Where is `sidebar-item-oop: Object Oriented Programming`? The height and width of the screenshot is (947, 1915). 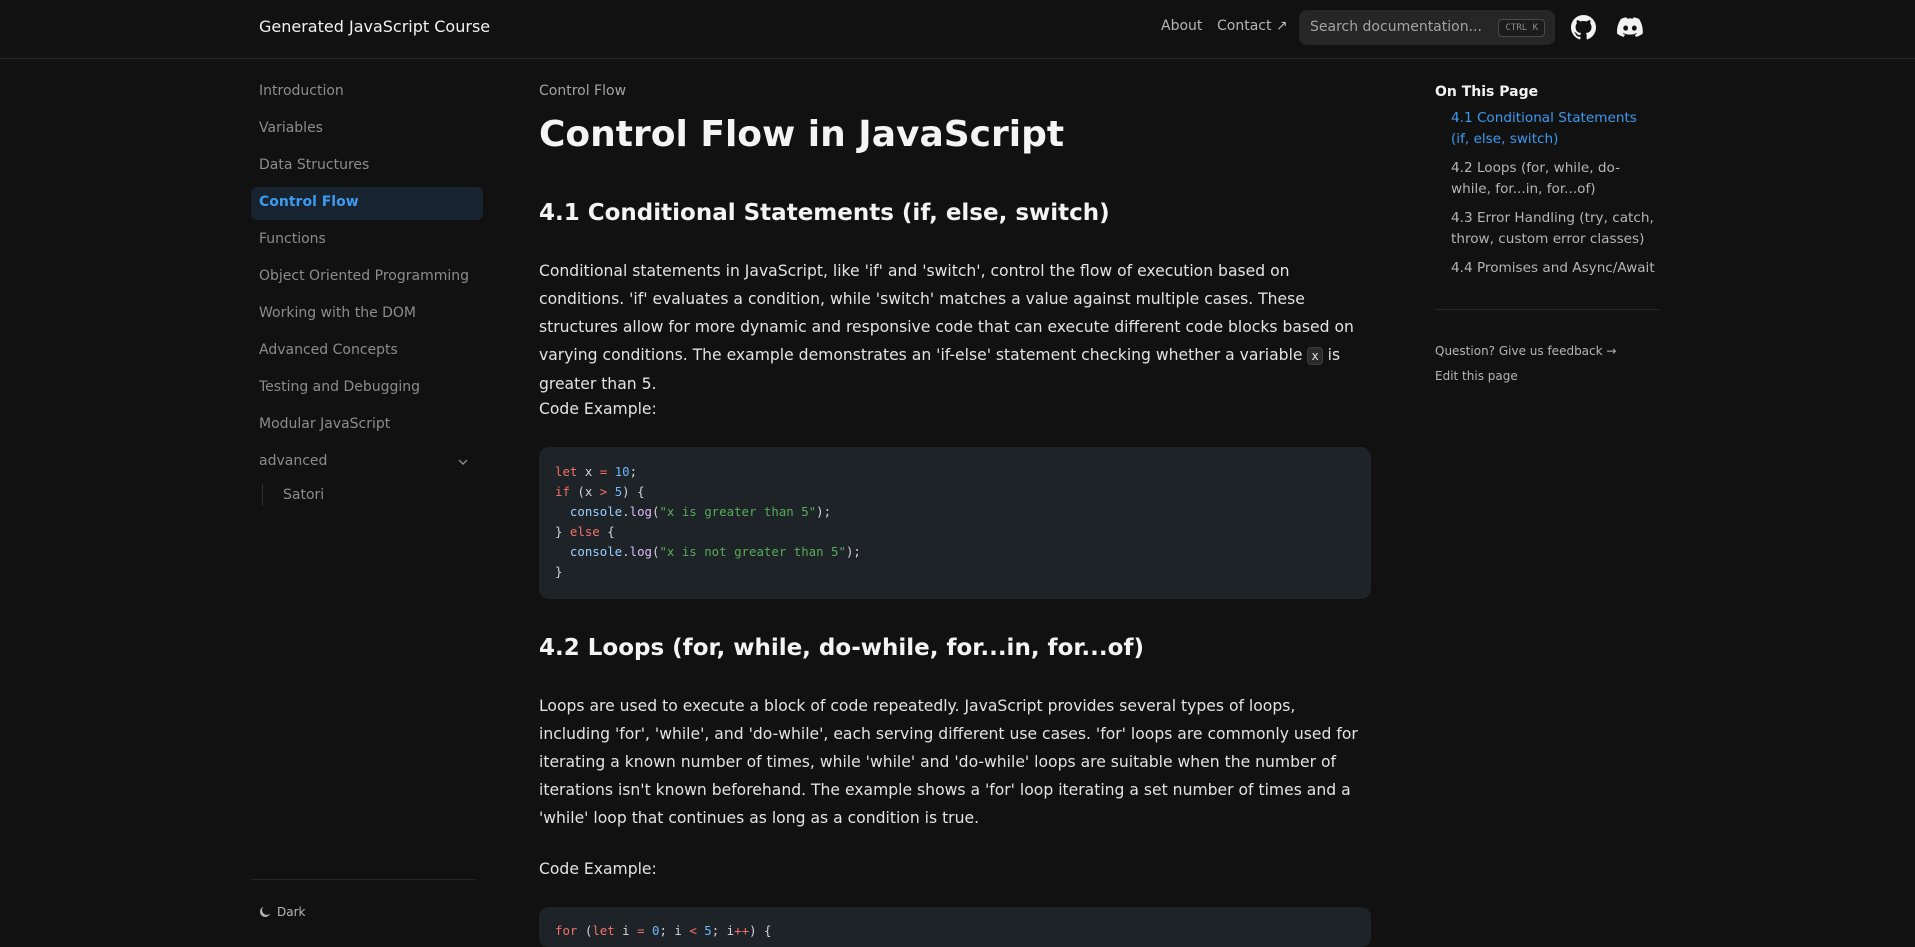 sidebar-item-oop: Object Oriented Programming is located at coordinates (367, 277).